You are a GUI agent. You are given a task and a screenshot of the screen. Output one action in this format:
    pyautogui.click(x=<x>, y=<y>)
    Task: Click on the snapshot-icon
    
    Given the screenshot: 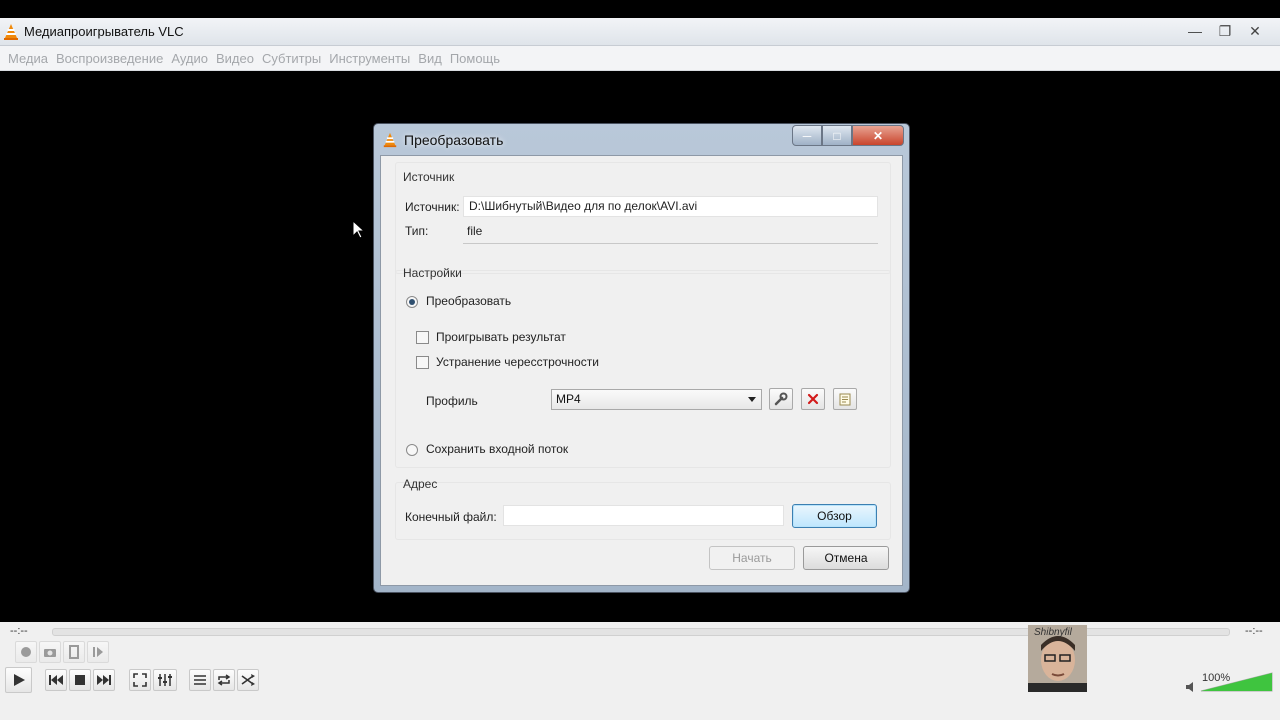 What is the action you would take?
    pyautogui.click(x=50, y=653)
    